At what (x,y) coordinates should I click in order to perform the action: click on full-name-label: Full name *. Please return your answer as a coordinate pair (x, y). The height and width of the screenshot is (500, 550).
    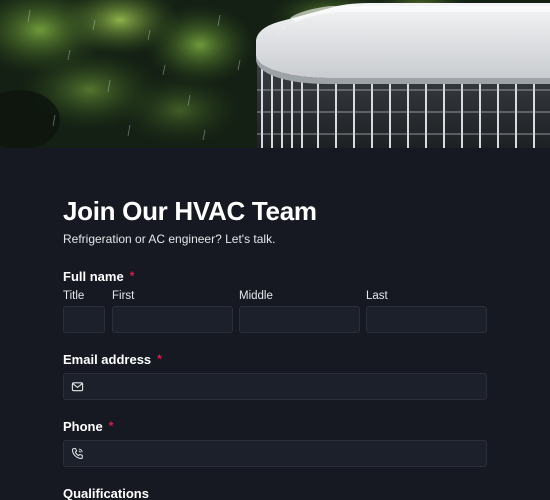
    Looking at the image, I should click on (98, 276).